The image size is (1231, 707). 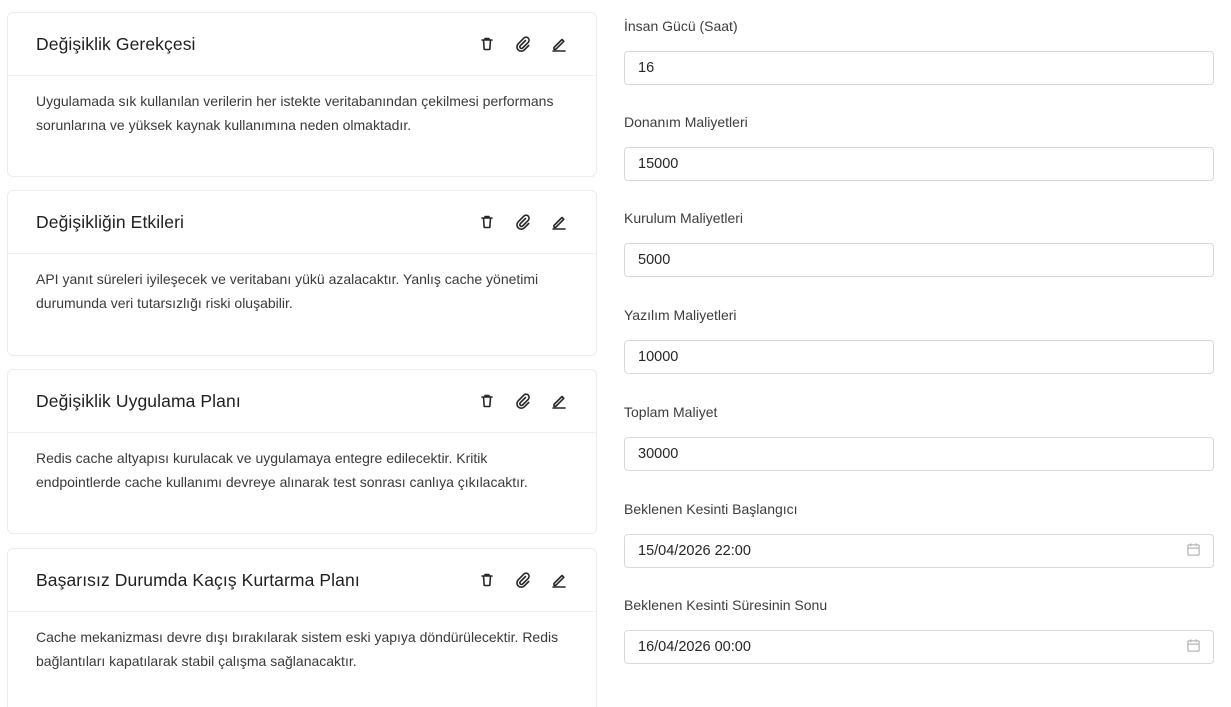 What do you see at coordinates (694, 647) in the screenshot?
I see `input-value: 16/04/2026 00:00` at bounding box center [694, 647].